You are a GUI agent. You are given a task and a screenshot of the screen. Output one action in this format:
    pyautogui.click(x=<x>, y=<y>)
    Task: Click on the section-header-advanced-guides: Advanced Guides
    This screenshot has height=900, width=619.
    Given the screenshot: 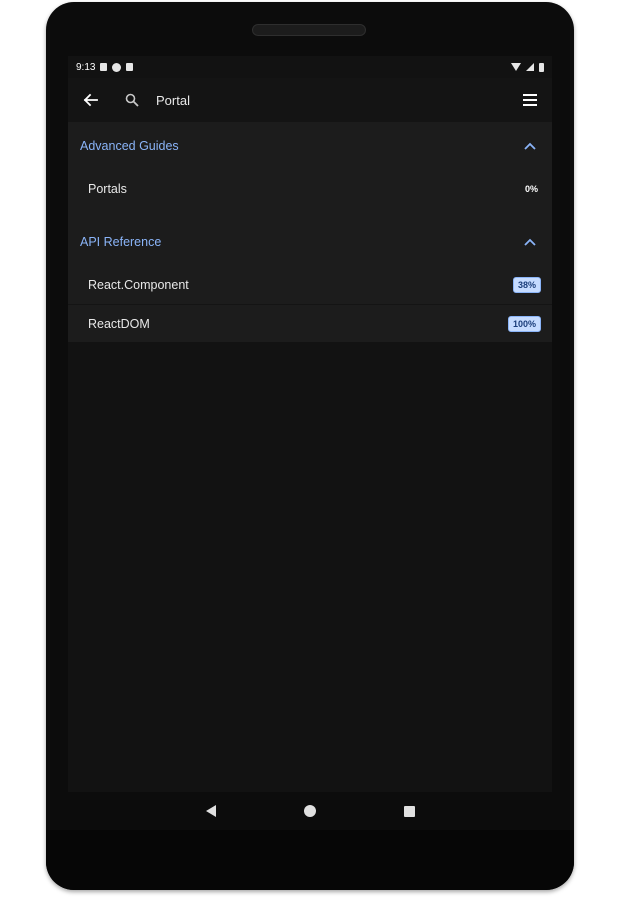 What is the action you would take?
    pyautogui.click(x=310, y=146)
    